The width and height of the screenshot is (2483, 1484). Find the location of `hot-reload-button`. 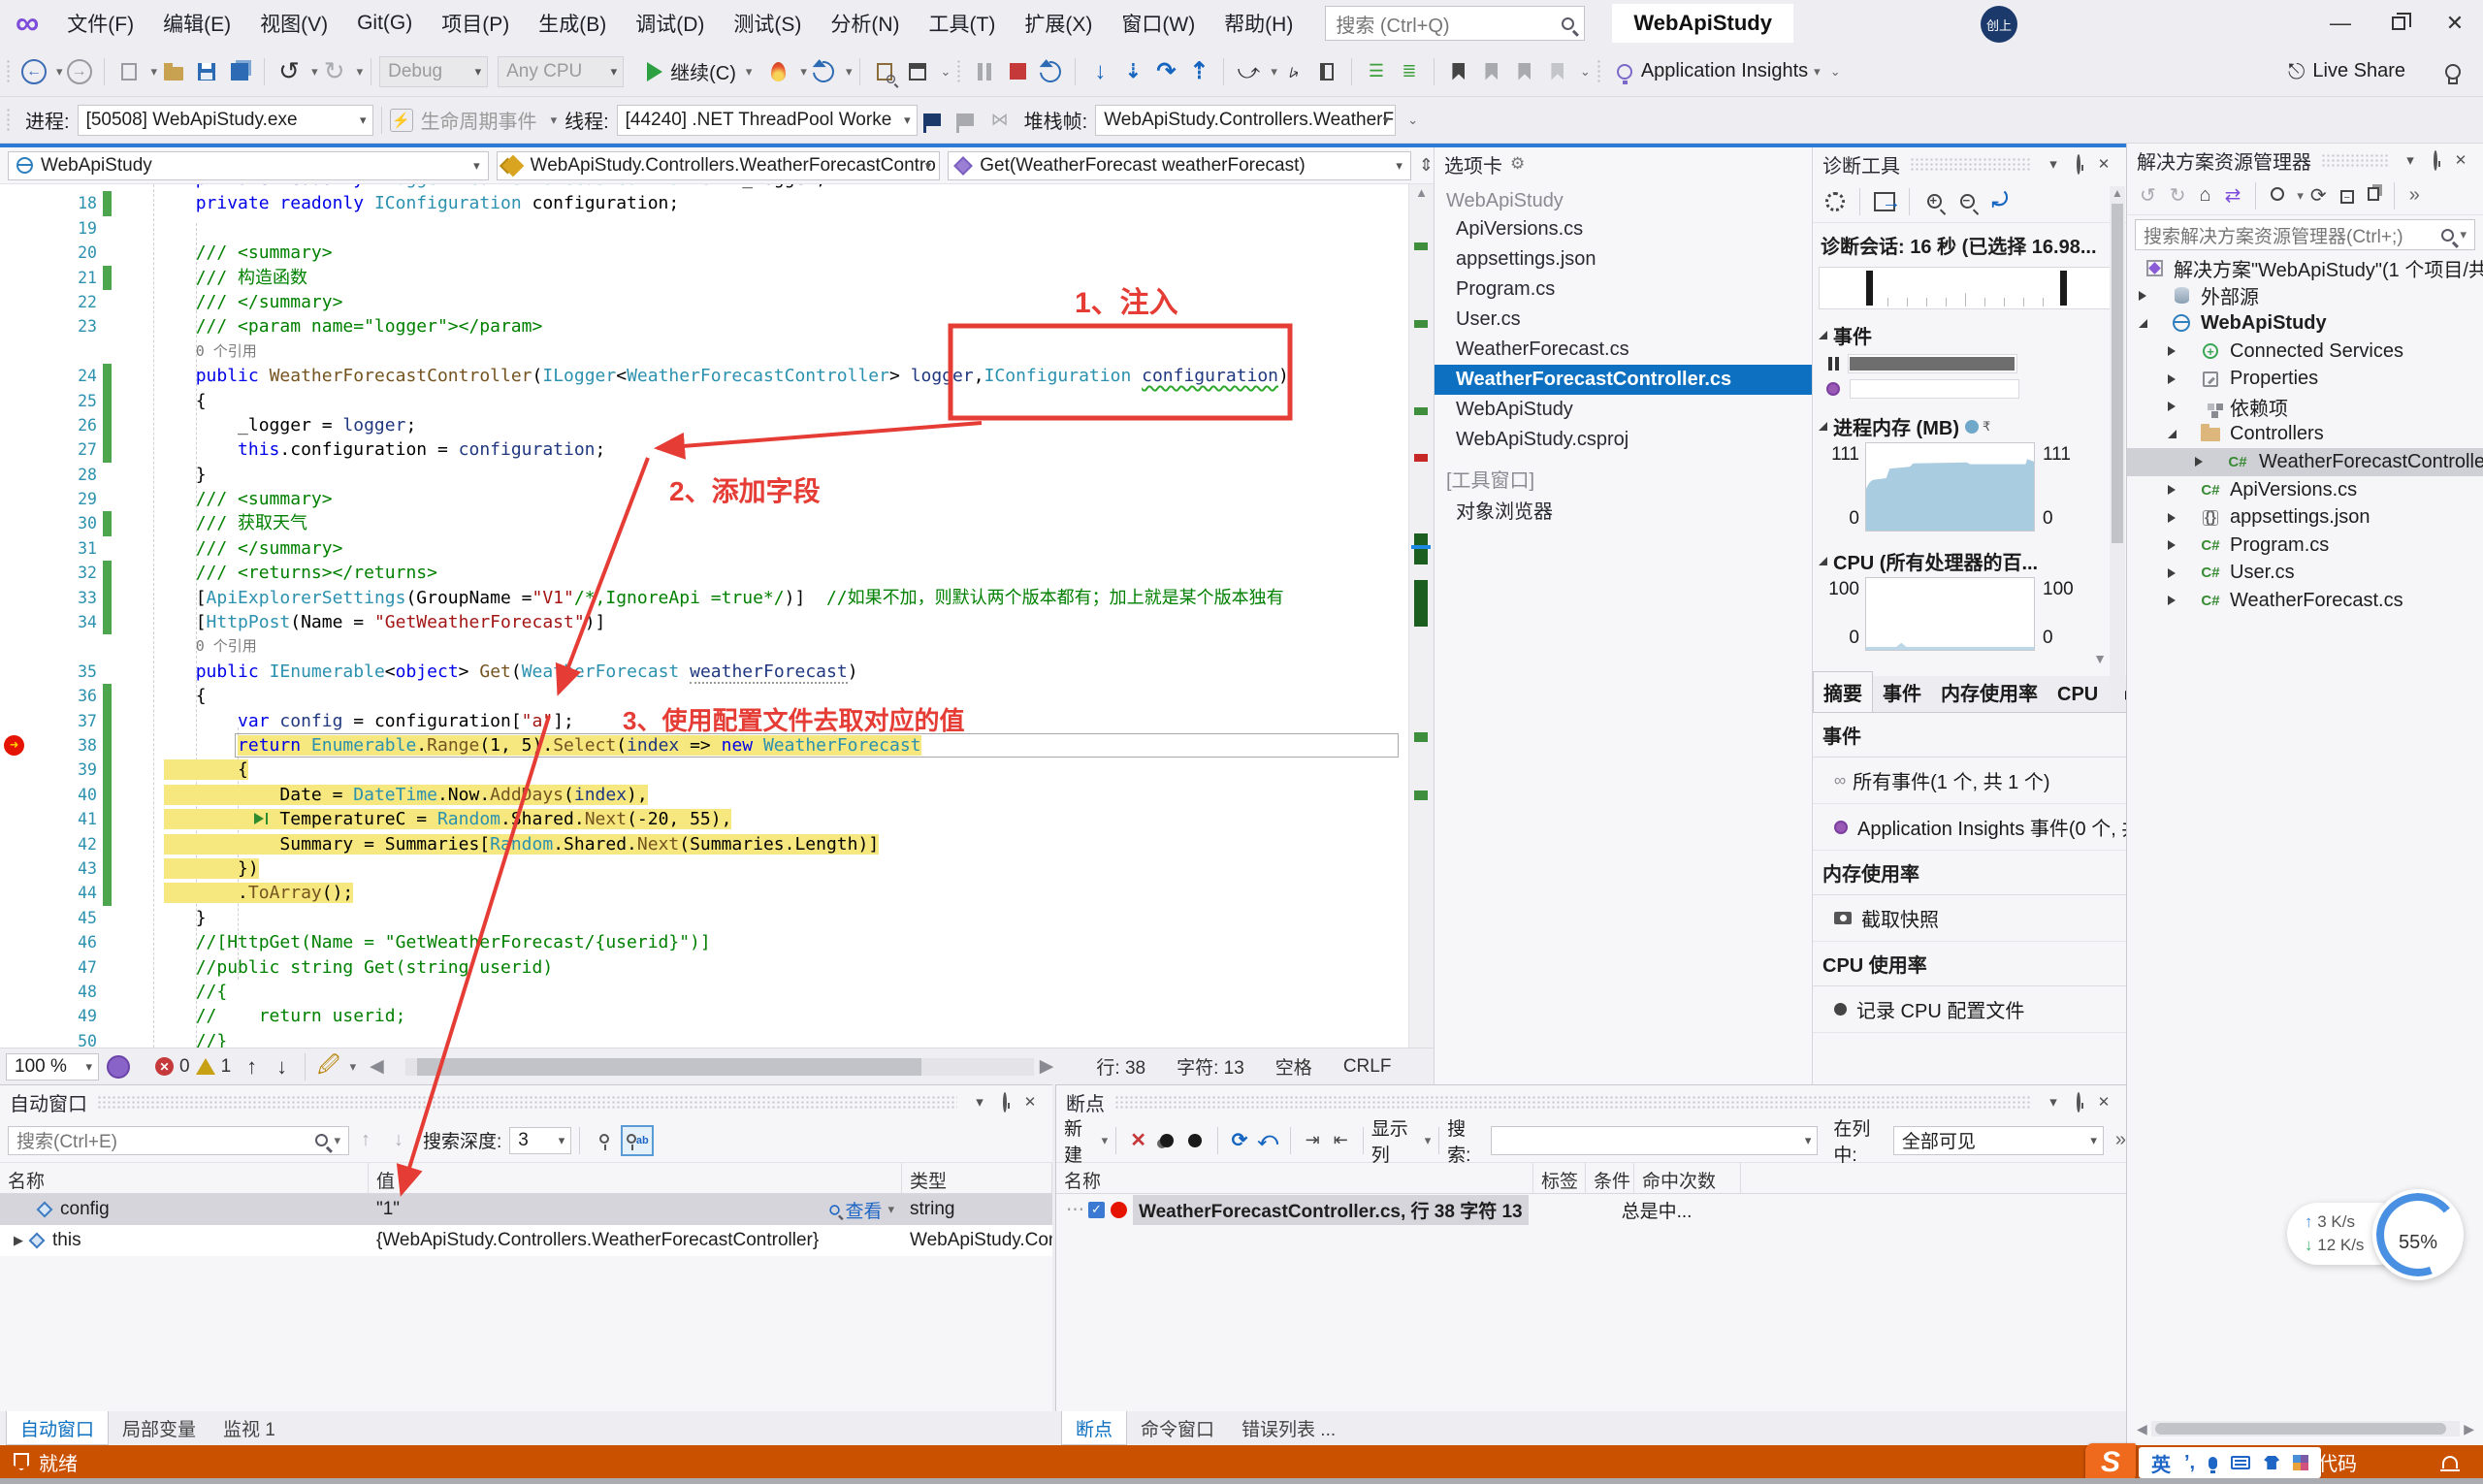

hot-reload-button is located at coordinates (778, 71).